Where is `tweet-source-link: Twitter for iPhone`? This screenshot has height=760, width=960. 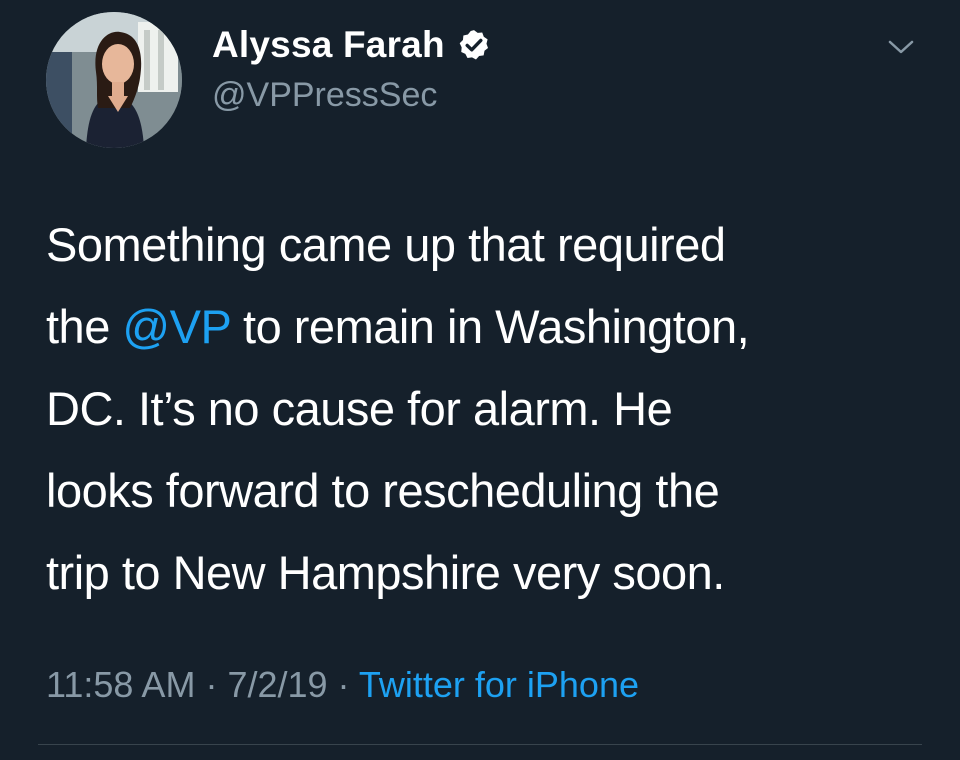 tweet-source-link: Twitter for iPhone is located at coordinates (499, 684).